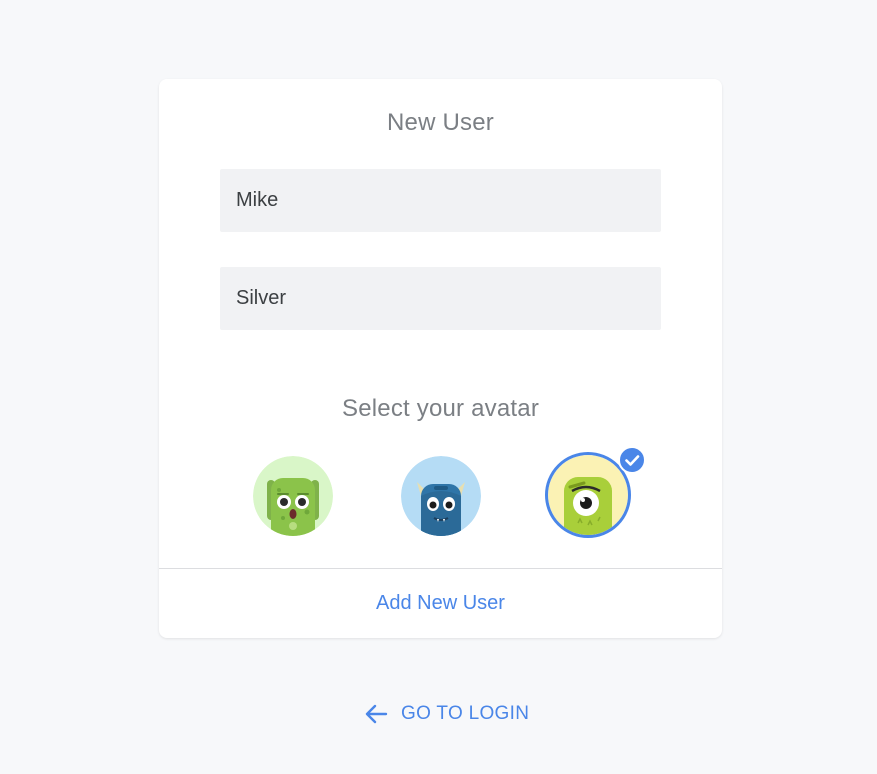 The width and height of the screenshot is (877, 774). I want to click on first-name-input, so click(440, 200).